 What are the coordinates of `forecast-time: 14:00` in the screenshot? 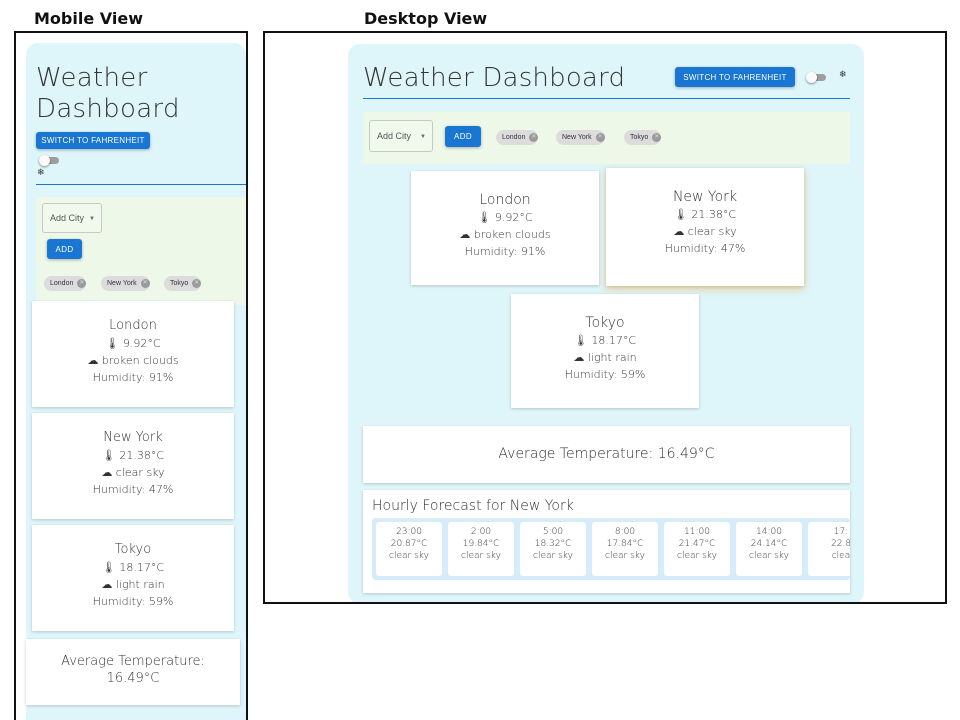 It's located at (769, 532).